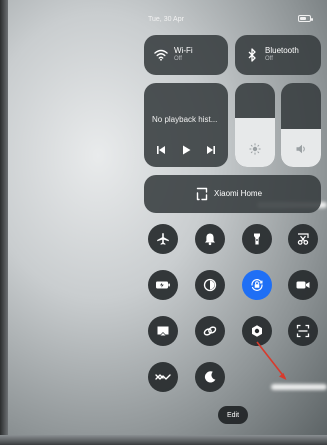 Image resolution: width=327 pixels, height=445 pixels. What do you see at coordinates (301, 125) in the screenshot?
I see `volume-slider` at bounding box center [301, 125].